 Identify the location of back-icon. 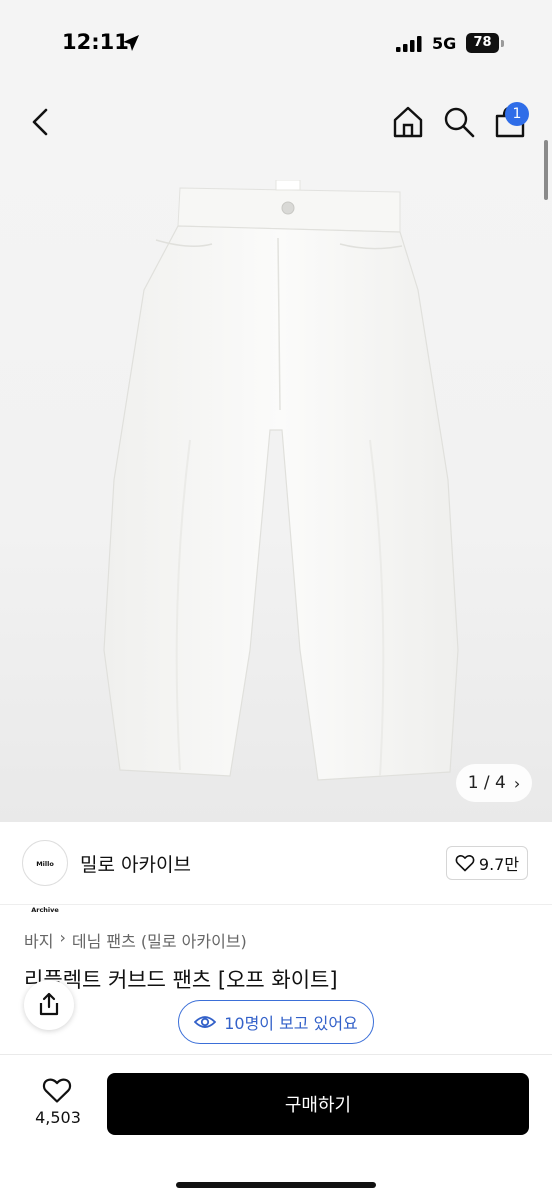
(40, 122).